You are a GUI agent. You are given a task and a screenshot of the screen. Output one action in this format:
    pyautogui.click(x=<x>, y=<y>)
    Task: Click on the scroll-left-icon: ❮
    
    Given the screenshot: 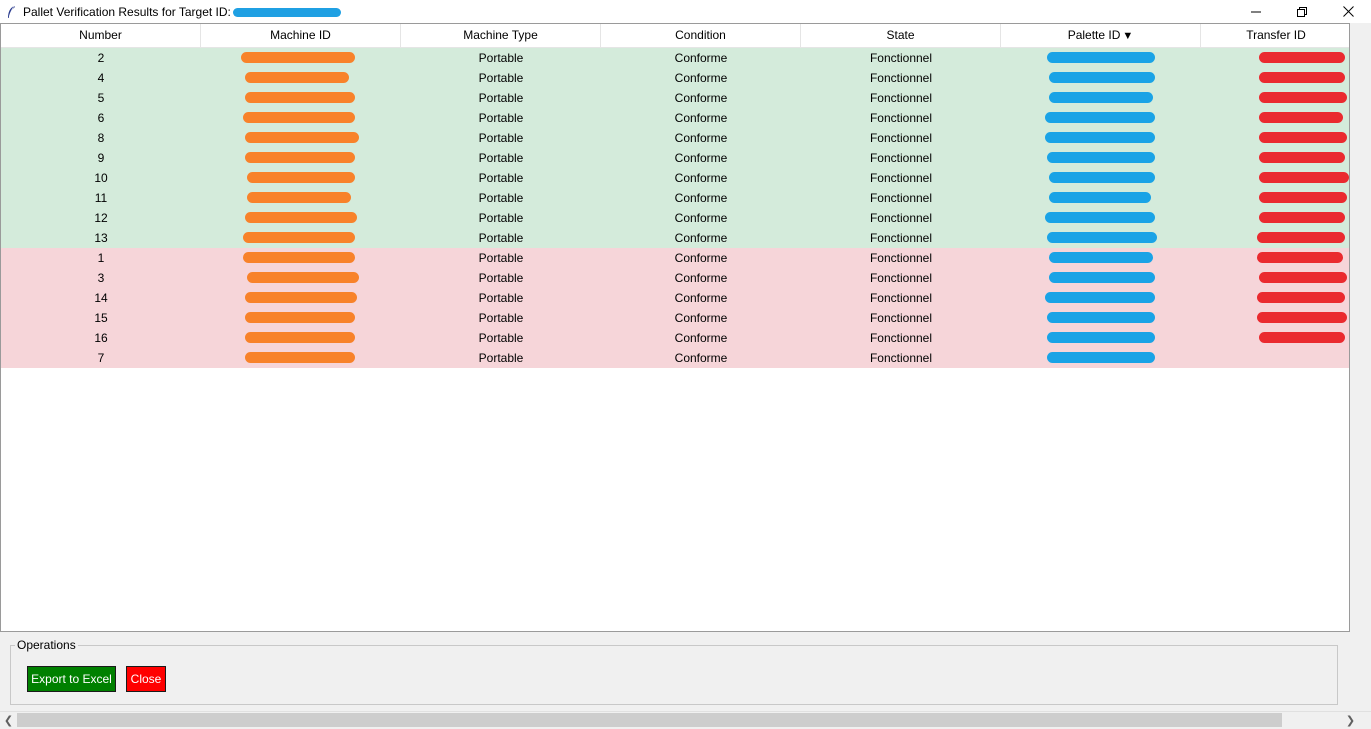 What is the action you would take?
    pyautogui.click(x=8, y=720)
    